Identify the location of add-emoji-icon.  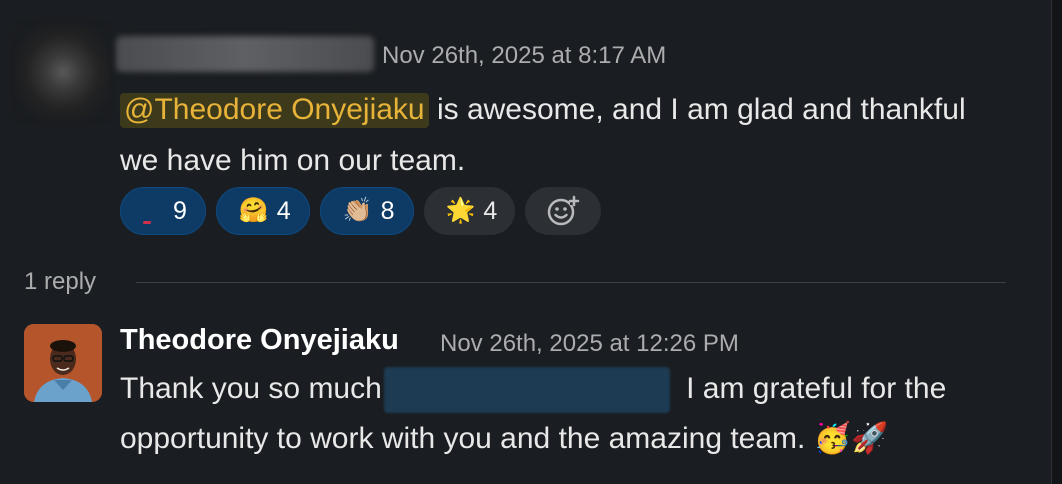
(564, 210).